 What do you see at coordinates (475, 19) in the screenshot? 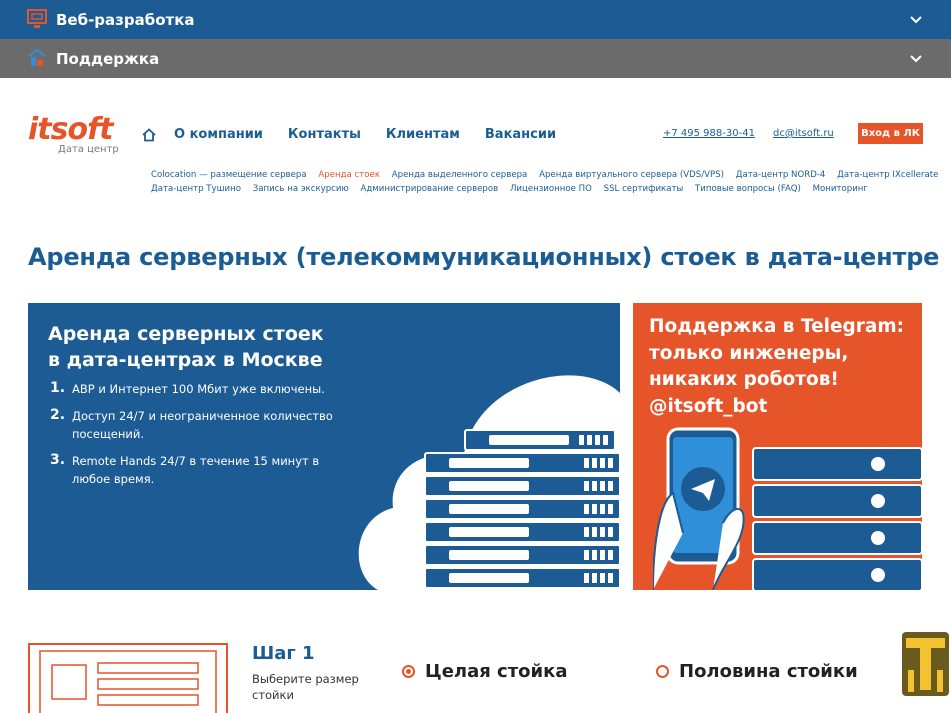
I see `web-dev-bar: Веб-разработка` at bounding box center [475, 19].